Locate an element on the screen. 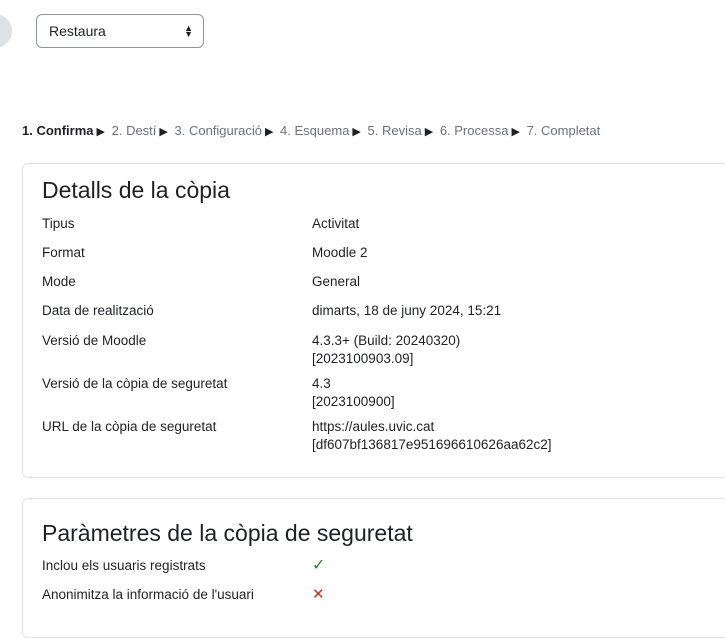 The width and height of the screenshot is (725, 638). detail-label: Format is located at coordinates (63, 252).